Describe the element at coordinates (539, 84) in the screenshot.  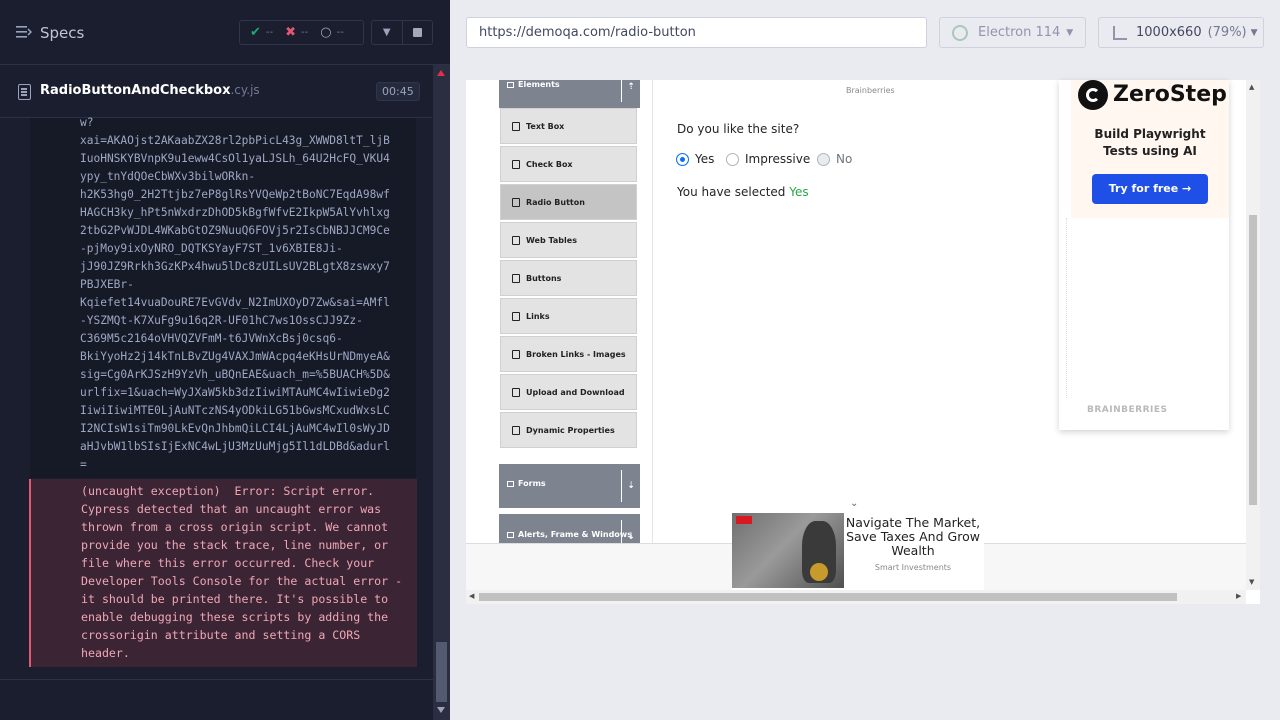
I see `elements-label: Elements` at that location.